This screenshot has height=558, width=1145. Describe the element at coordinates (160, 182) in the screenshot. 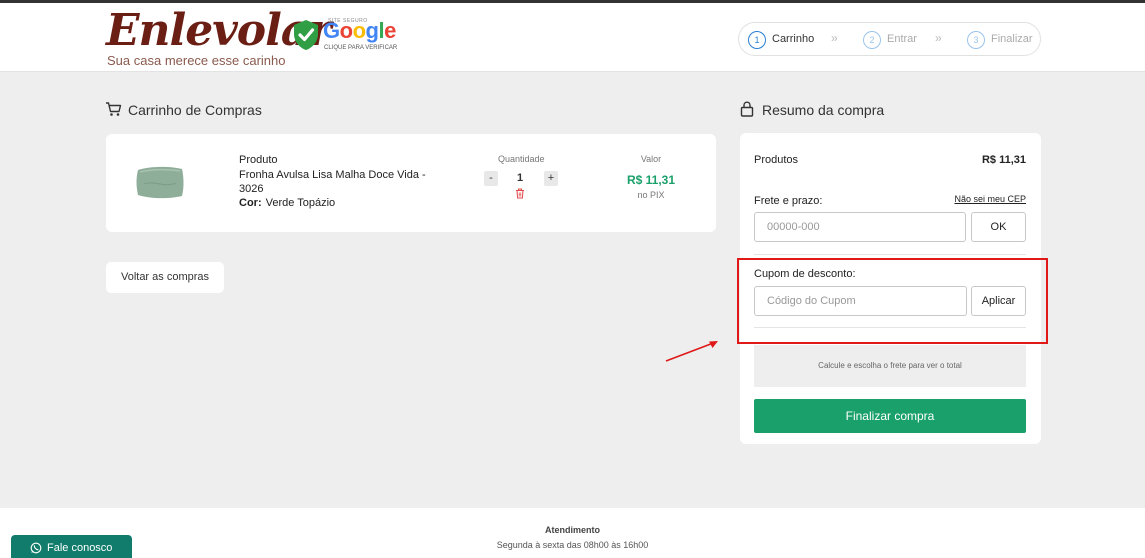

I see `product-image` at that location.